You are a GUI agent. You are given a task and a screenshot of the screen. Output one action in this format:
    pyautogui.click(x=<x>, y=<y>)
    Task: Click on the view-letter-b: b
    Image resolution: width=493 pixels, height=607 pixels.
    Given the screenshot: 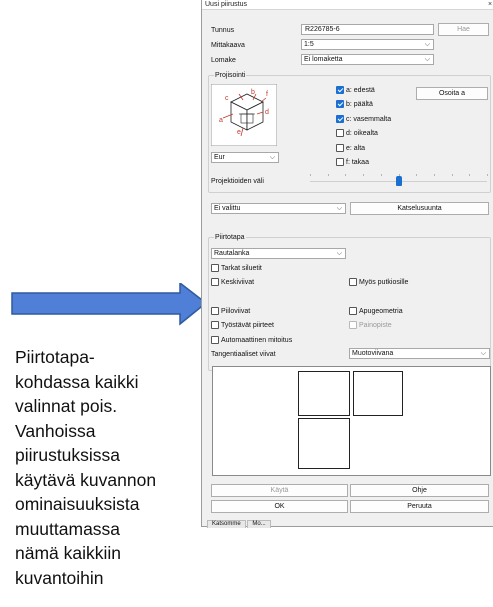 What is the action you would take?
    pyautogui.click(x=253, y=92)
    